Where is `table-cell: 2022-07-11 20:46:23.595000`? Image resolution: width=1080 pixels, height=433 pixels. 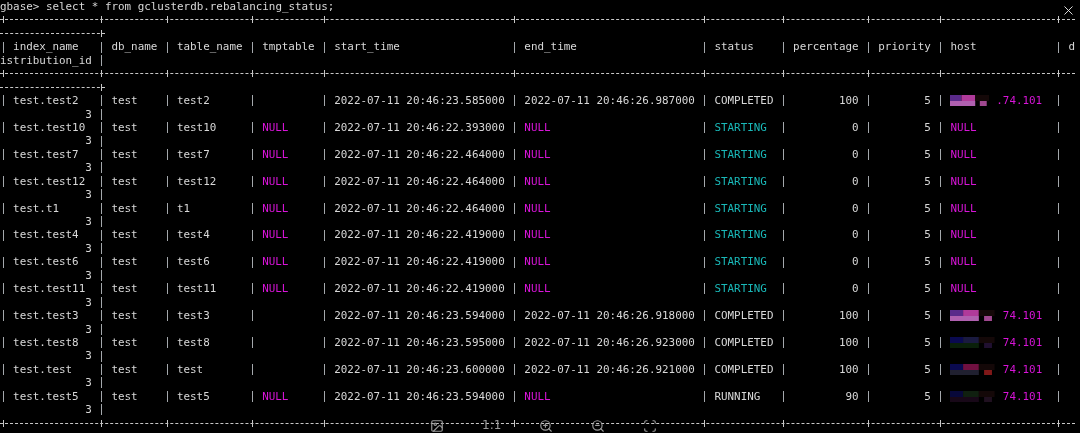
table-cell: 2022-07-11 20:46:23.595000 is located at coordinates (419, 342).